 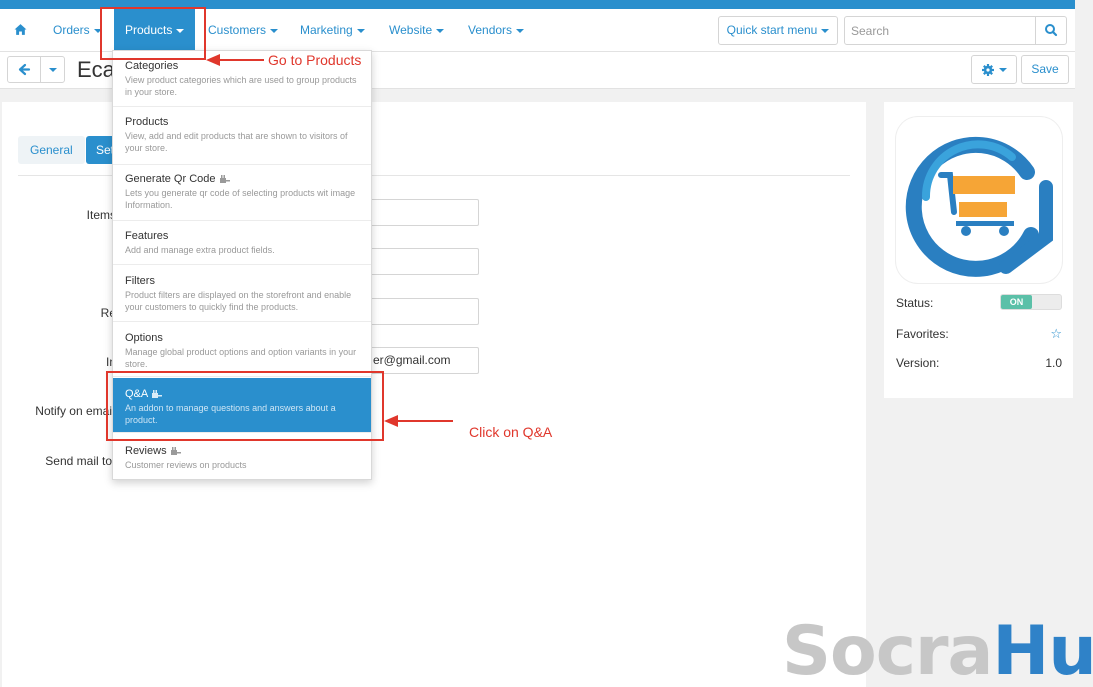 I want to click on annotation-click-qa: Click on Q&A, so click(x=511, y=432).